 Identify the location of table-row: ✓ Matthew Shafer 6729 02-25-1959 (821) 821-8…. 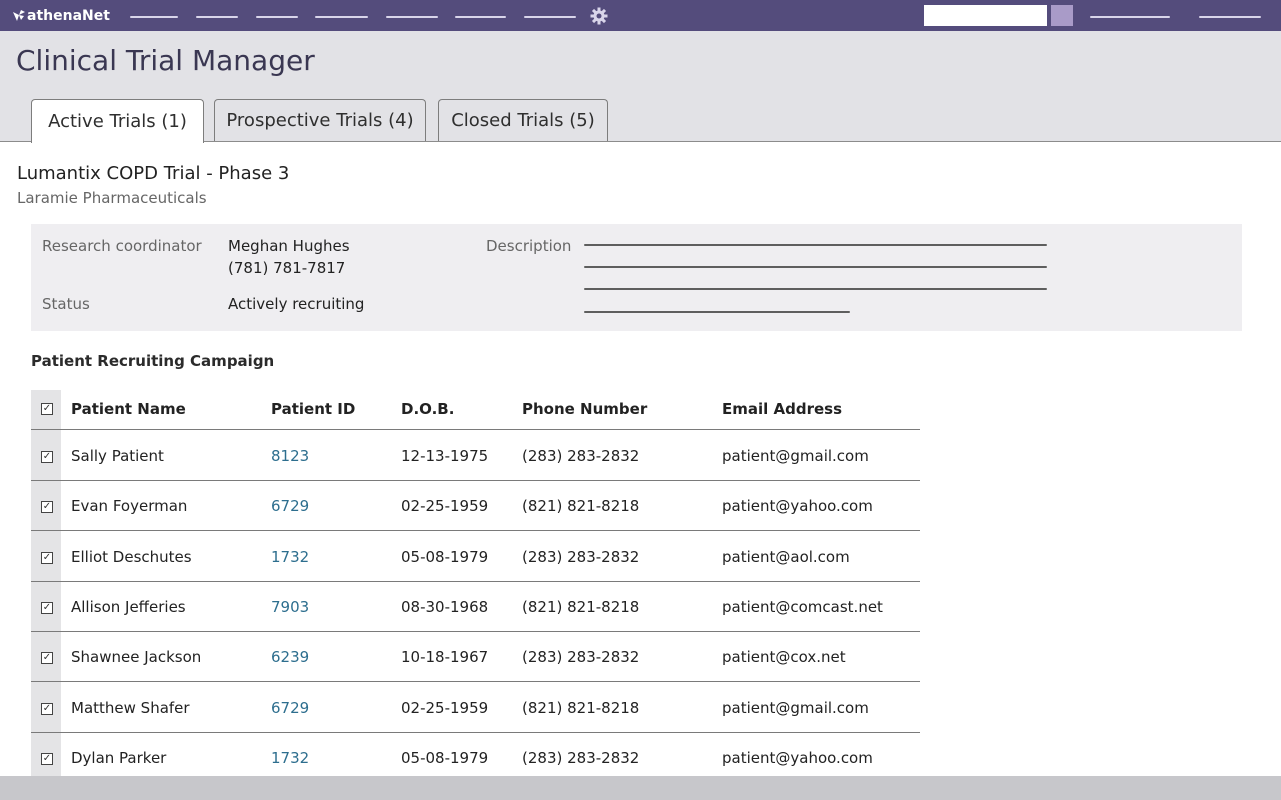
(475, 708).